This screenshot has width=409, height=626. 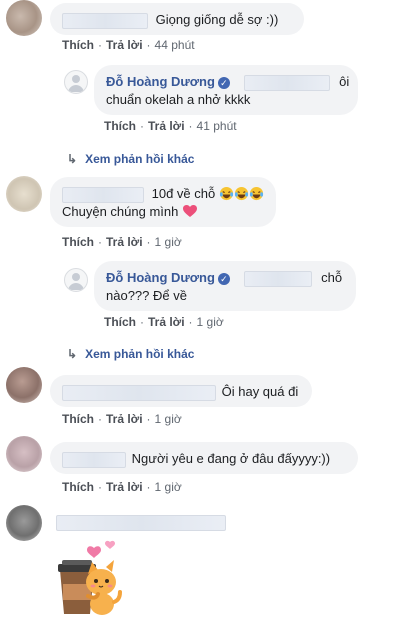 What do you see at coordinates (175, 45) in the screenshot?
I see `timestamp: 44 phút` at bounding box center [175, 45].